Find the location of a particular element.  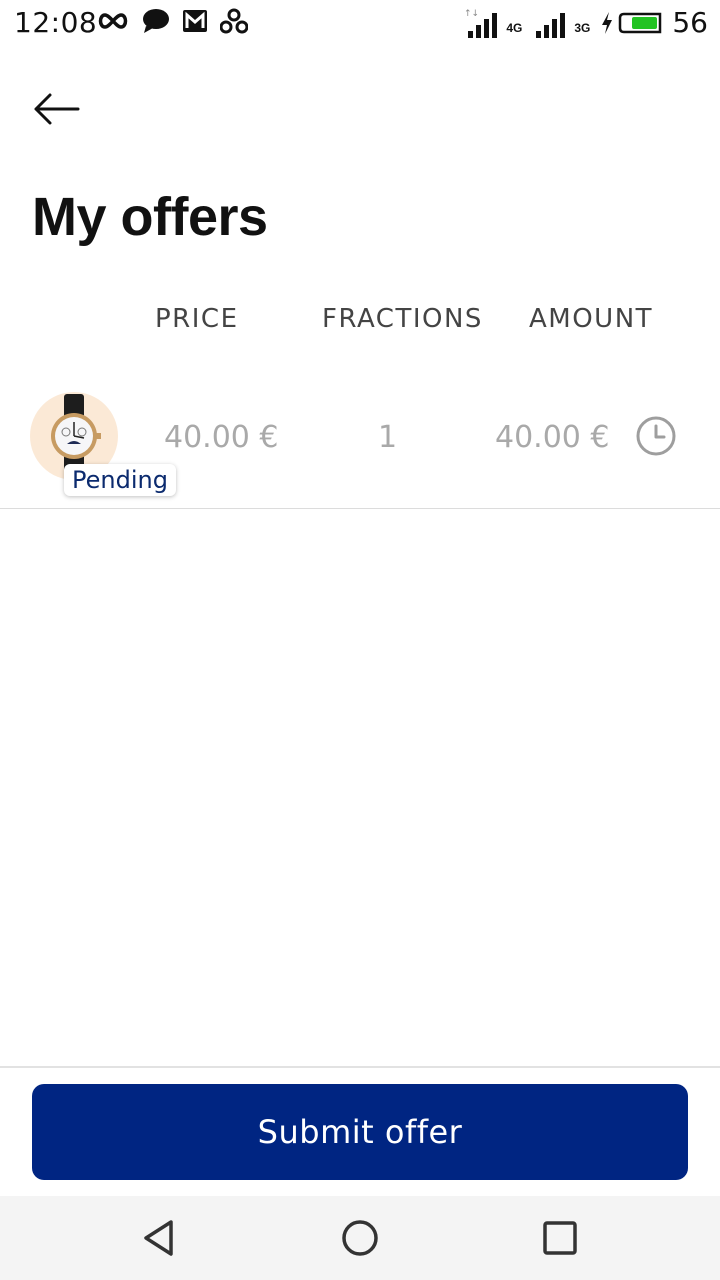

back-button is located at coordinates (56, 109).